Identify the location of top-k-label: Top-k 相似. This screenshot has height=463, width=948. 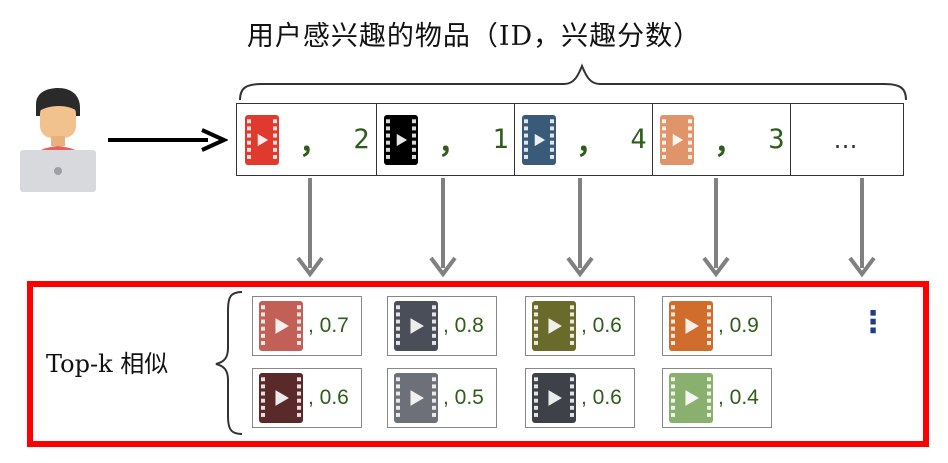
(107, 364).